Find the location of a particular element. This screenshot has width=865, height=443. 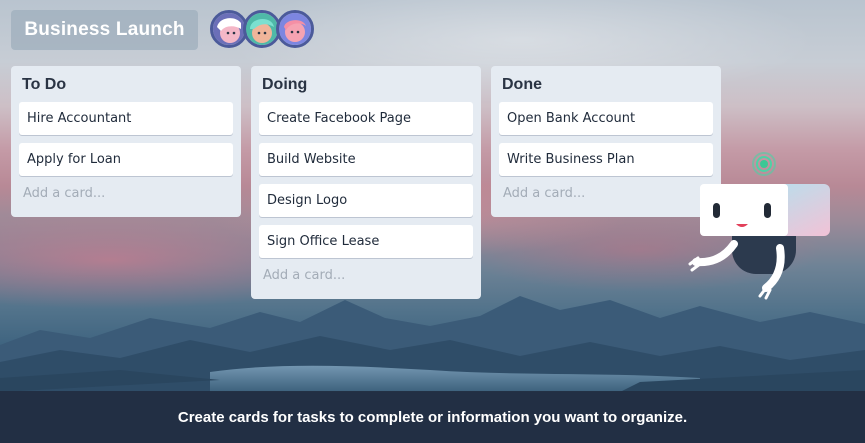

card: Build Website is located at coordinates (366, 159).